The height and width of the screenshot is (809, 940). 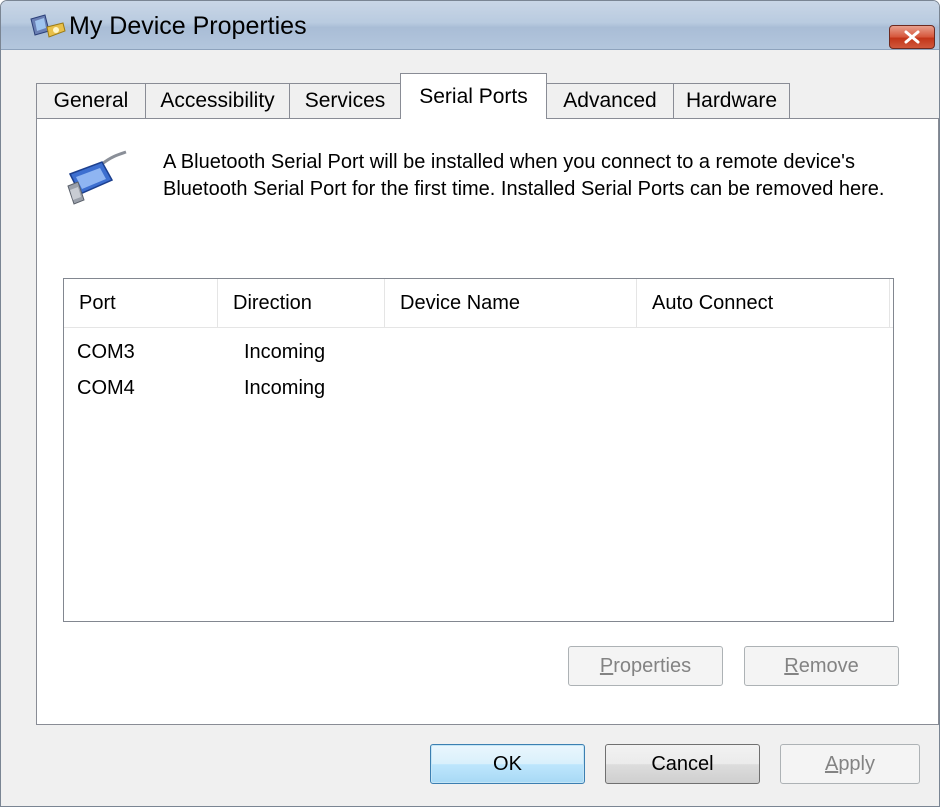 I want to click on column-header-device-name: Device Name, so click(x=511, y=303).